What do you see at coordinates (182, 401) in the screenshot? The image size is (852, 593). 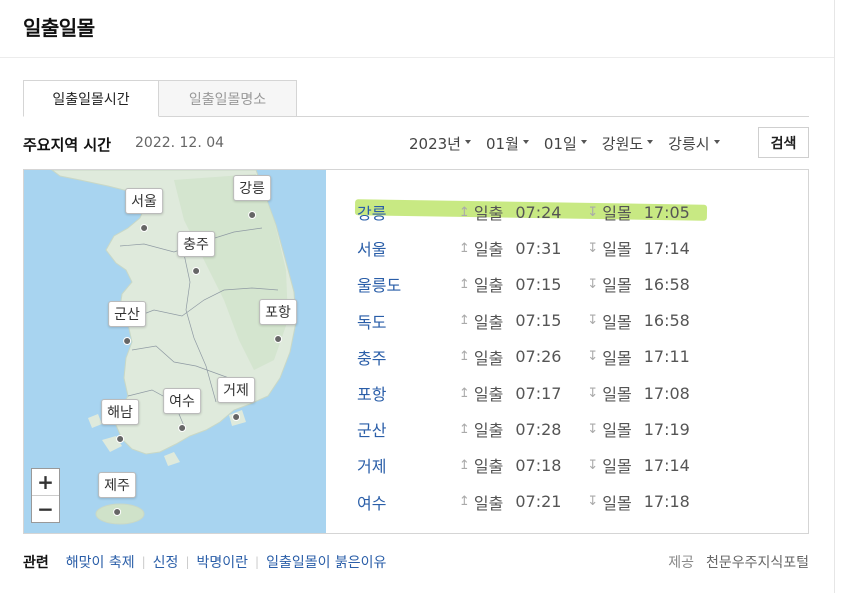 I see `map-label-yeosu: 여수` at bounding box center [182, 401].